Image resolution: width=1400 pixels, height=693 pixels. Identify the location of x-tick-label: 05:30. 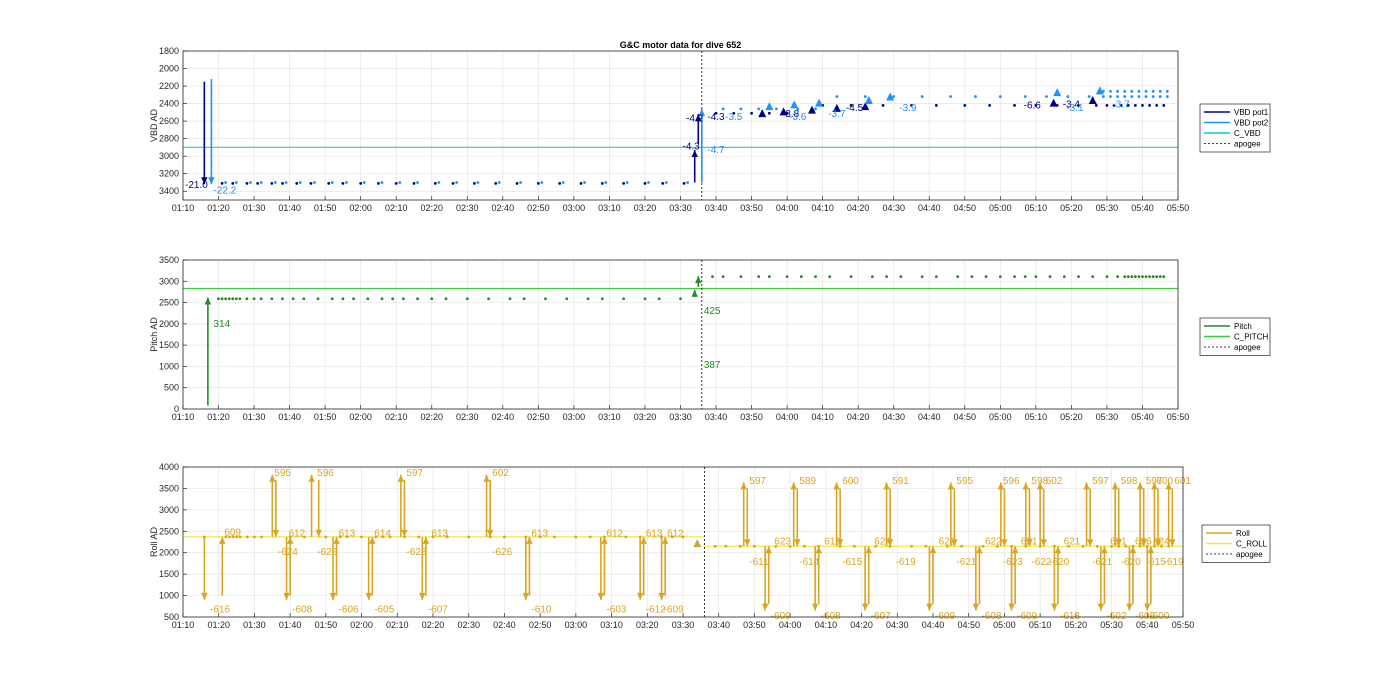
(1107, 208).